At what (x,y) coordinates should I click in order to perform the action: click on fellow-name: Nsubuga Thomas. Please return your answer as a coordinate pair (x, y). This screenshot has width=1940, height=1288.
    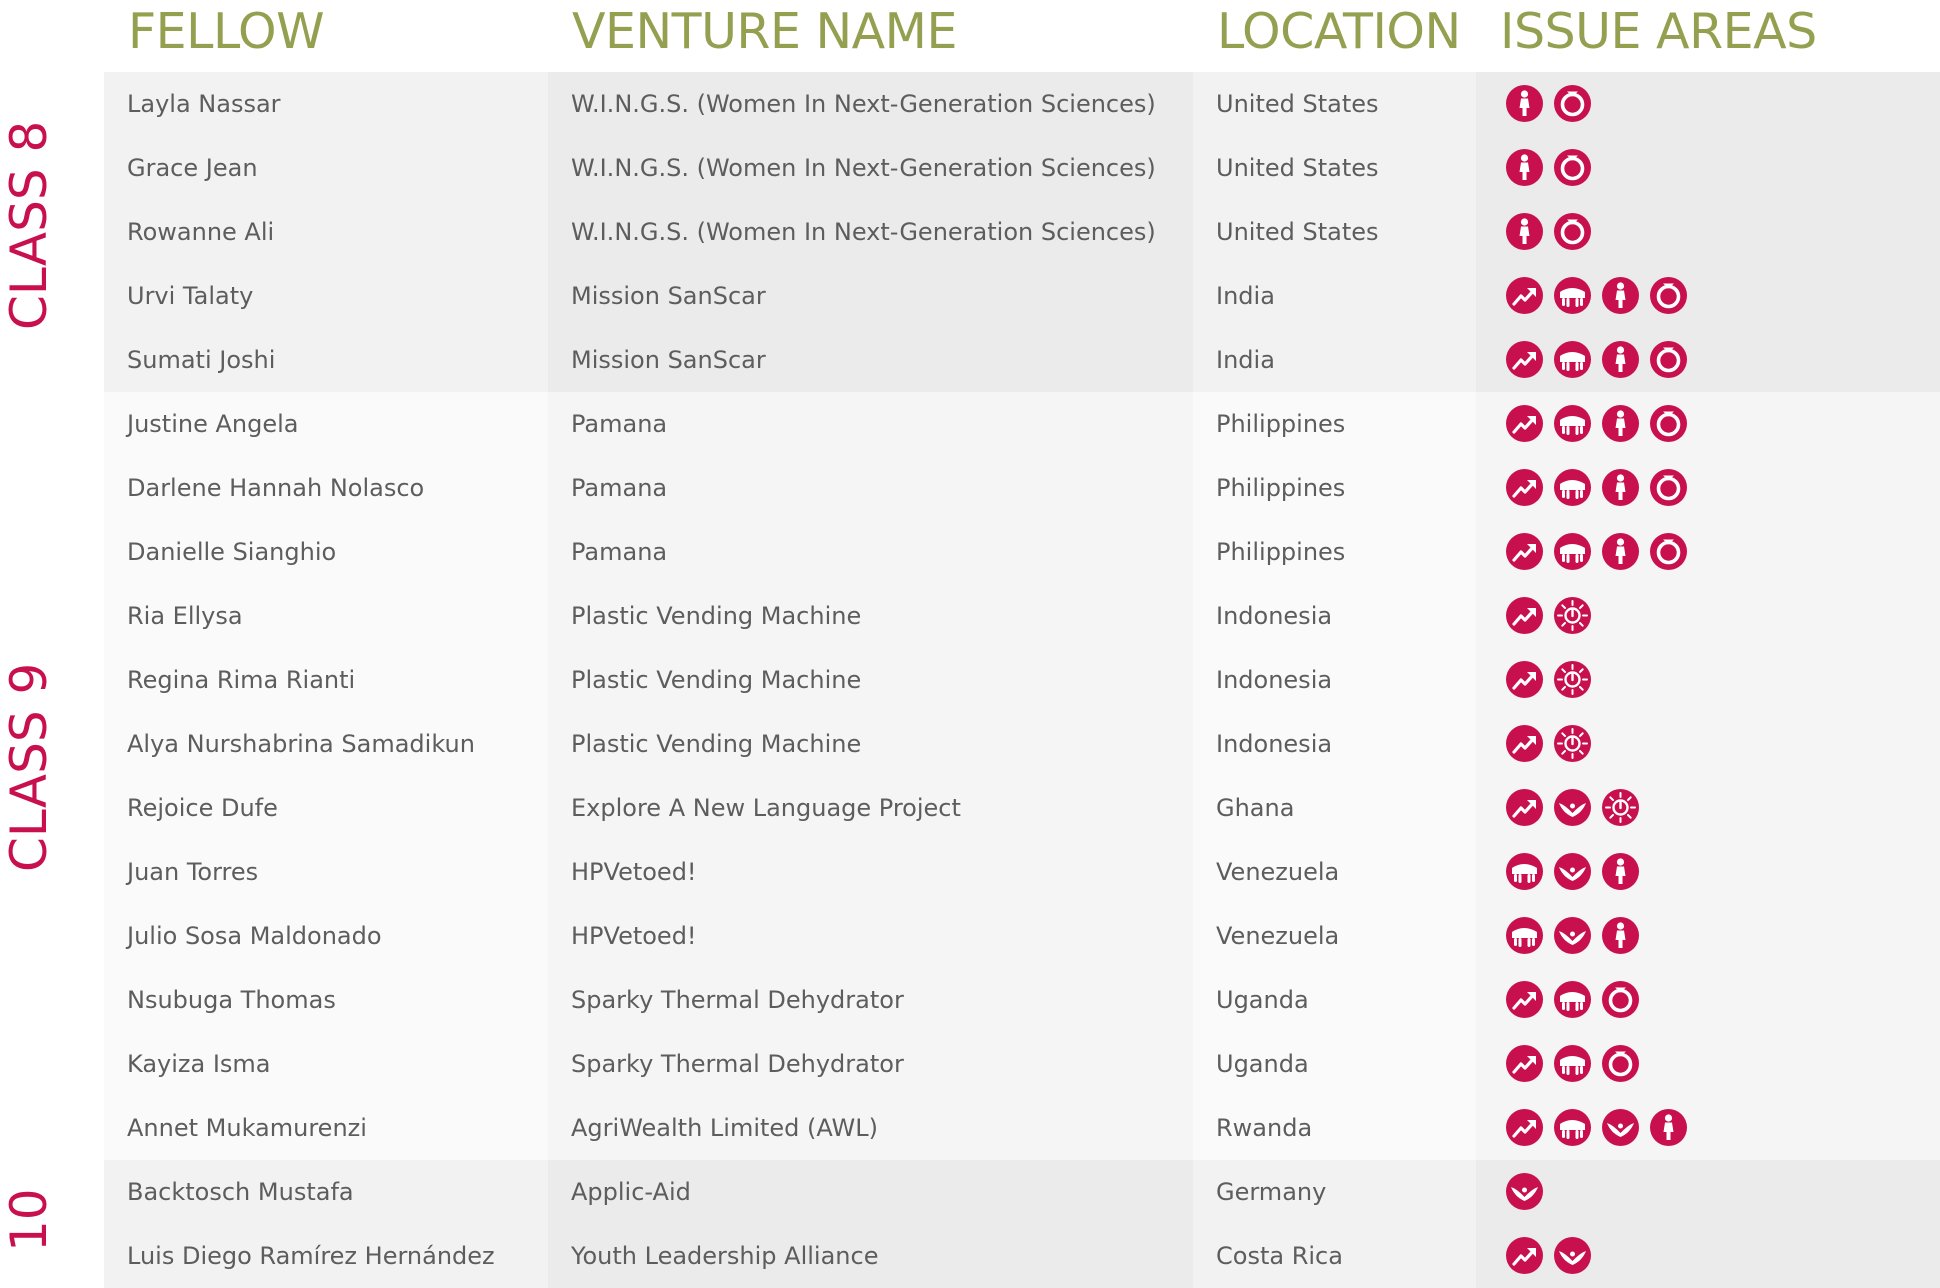
    Looking at the image, I should click on (326, 1000).